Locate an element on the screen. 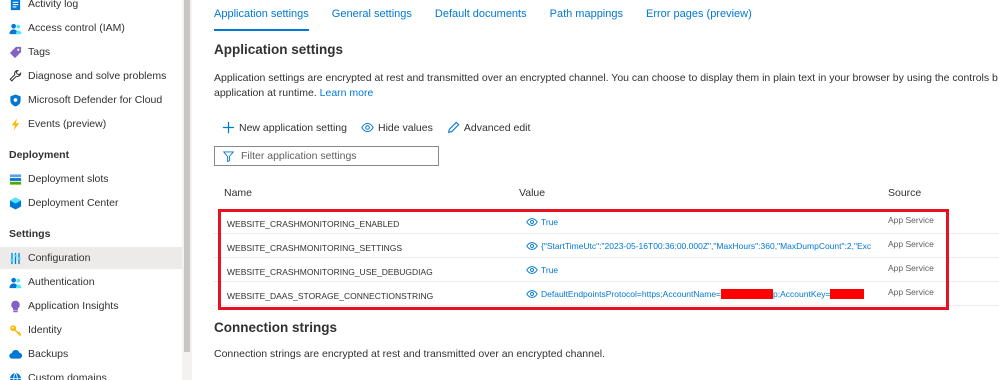  value-text-middle: p;AccountKey= is located at coordinates (802, 294).